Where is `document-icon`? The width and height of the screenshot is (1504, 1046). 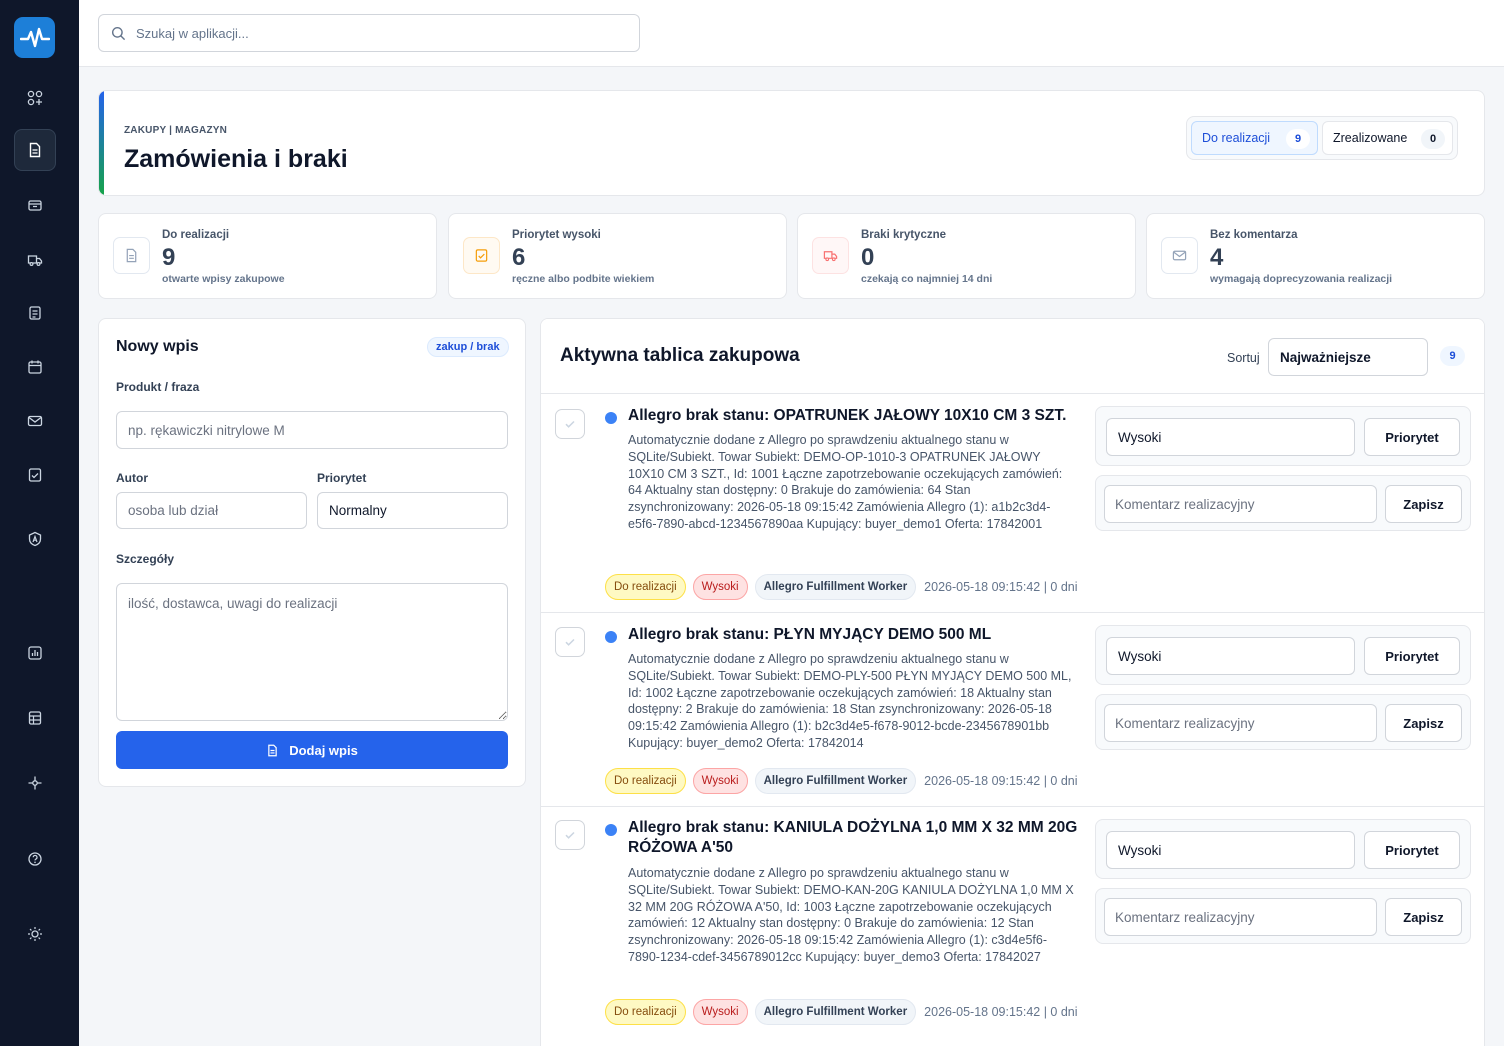 document-icon is located at coordinates (131, 255).